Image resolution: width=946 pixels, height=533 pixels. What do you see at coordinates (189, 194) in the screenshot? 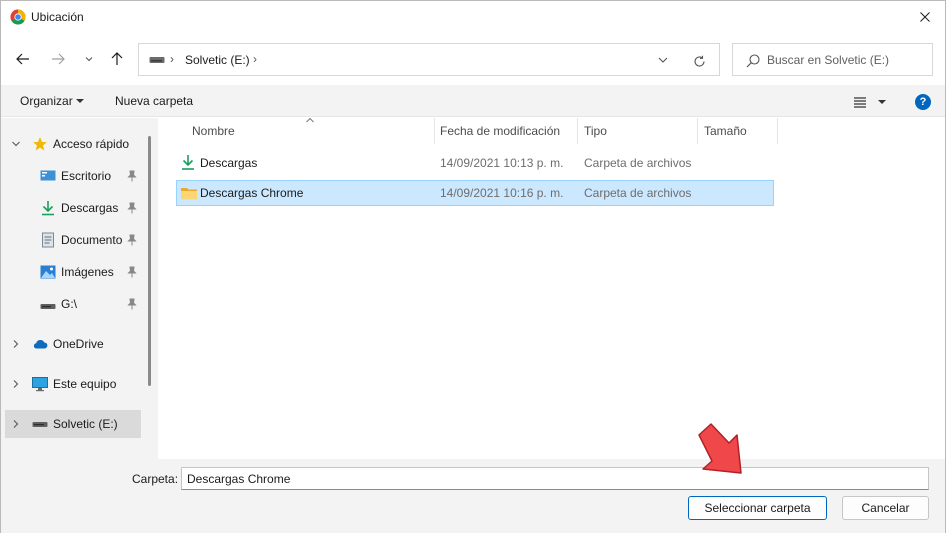
I see `folder-icon` at bounding box center [189, 194].